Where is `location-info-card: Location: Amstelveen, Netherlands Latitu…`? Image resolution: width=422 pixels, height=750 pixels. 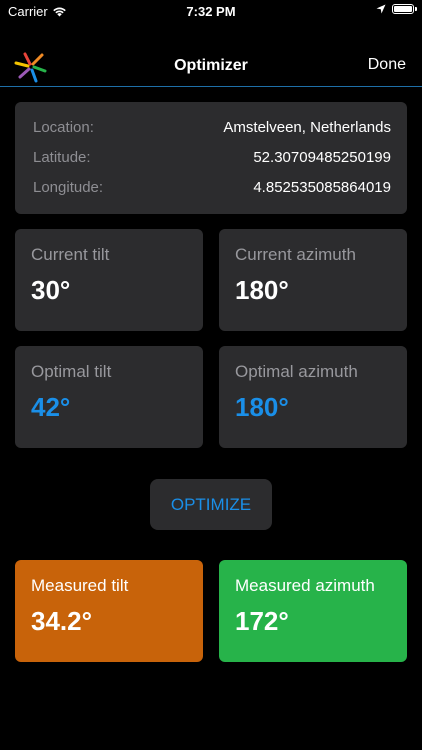
location-info-card: Location: Amstelveen, Netherlands Latitu… is located at coordinates (211, 158).